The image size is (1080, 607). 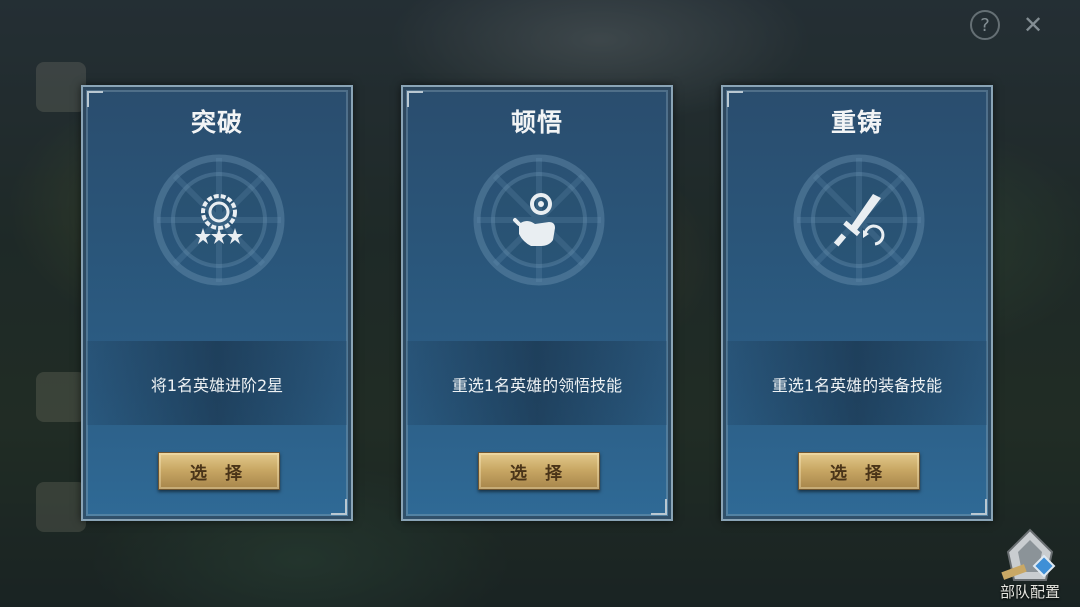 What do you see at coordinates (219, 219) in the screenshot?
I see `medal-stars-icon` at bounding box center [219, 219].